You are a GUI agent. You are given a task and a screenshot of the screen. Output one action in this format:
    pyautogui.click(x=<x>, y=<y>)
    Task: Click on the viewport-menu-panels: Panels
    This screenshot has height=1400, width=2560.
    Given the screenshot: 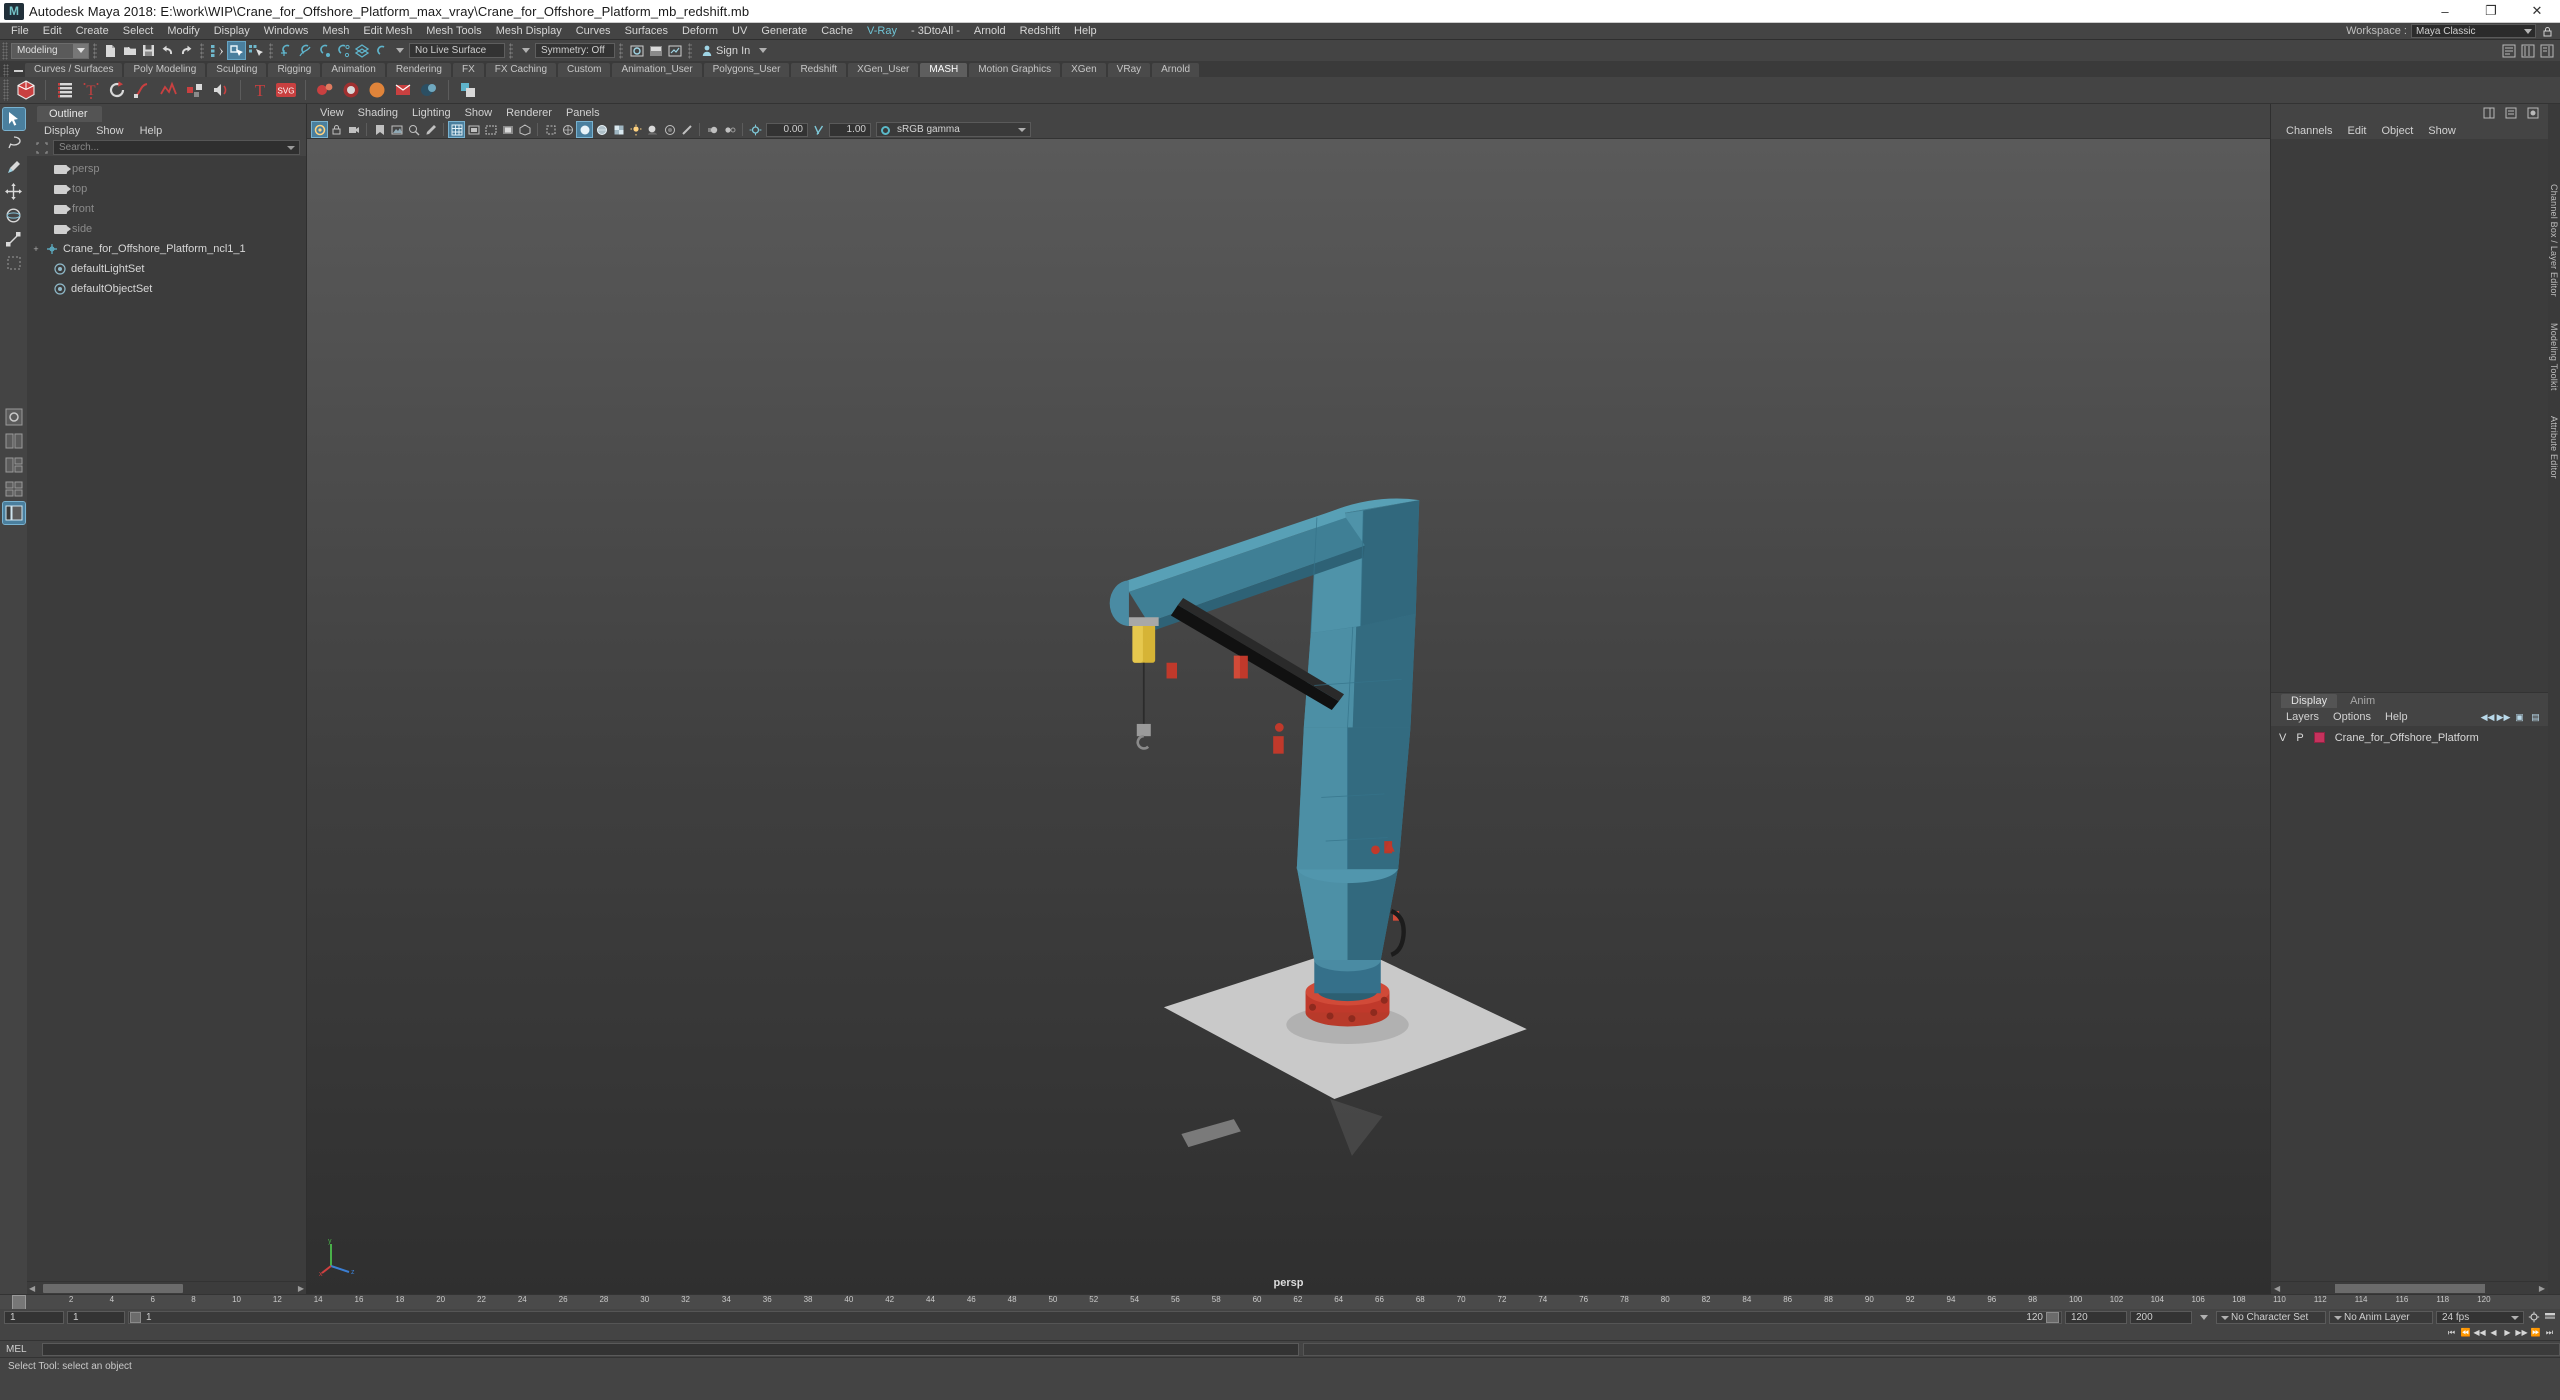 What is the action you would take?
    pyautogui.click(x=583, y=113)
    